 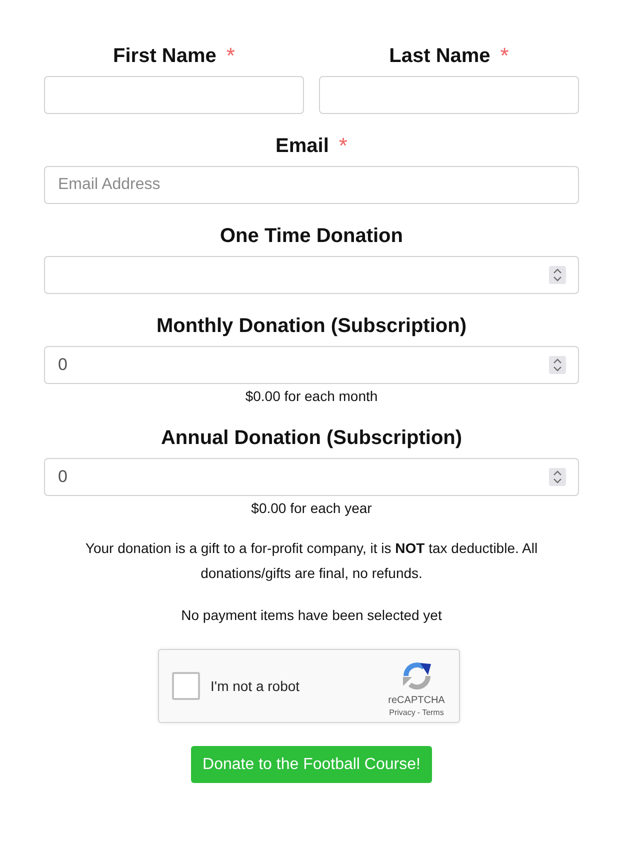 I want to click on captcha-label: I'm not a robot, so click(x=255, y=686).